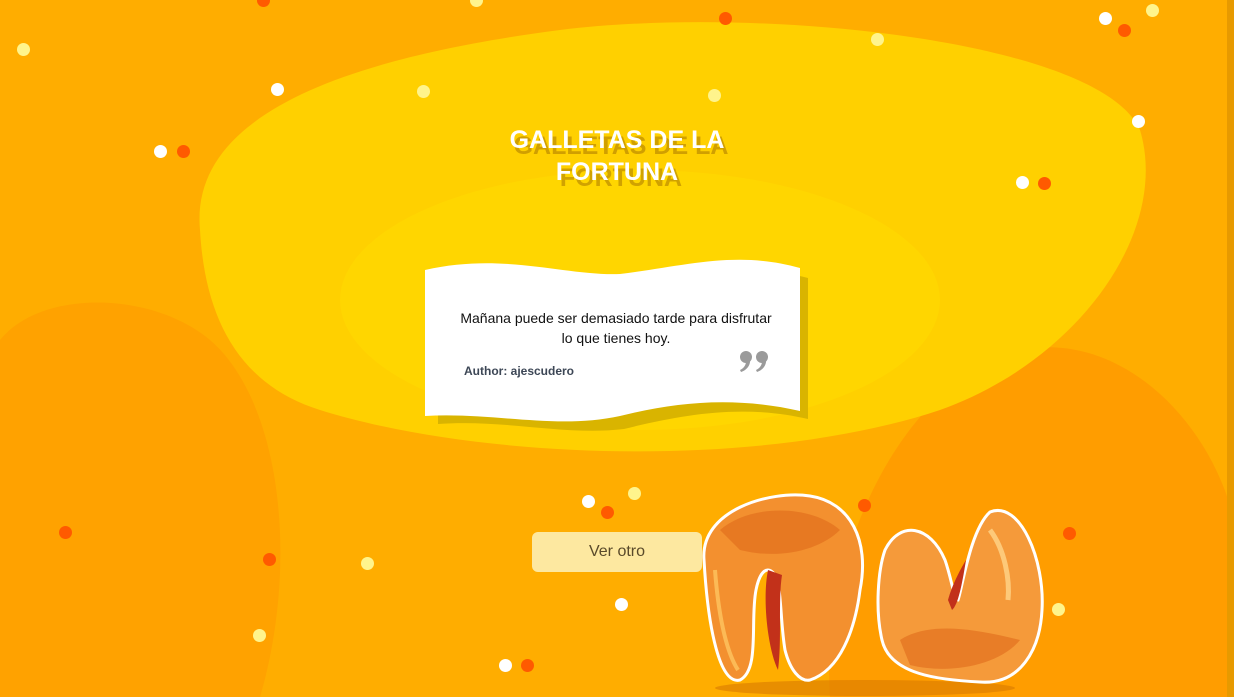 The width and height of the screenshot is (1234, 697). Describe the element at coordinates (617, 156) in the screenshot. I see `page-title: GALLETAS DE LA FORTUNA` at that location.